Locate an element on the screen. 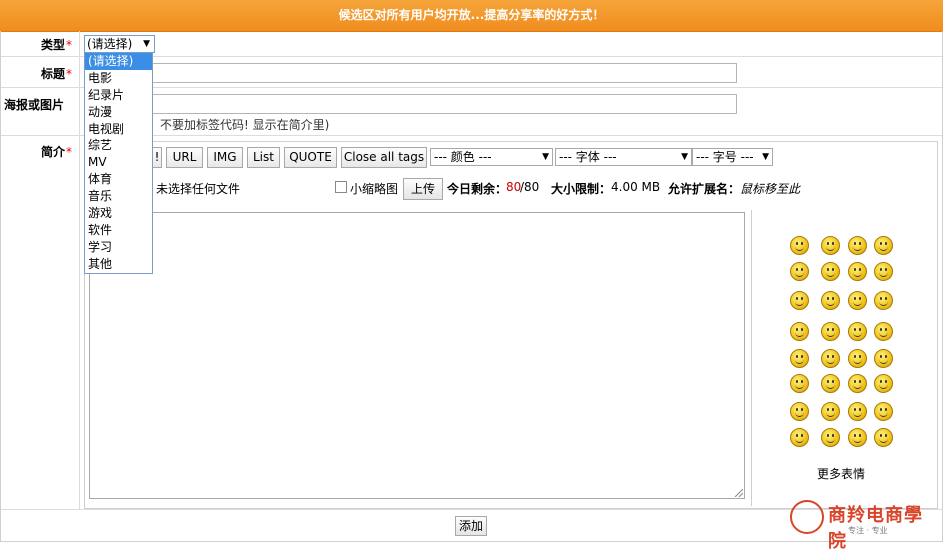 This screenshot has height=553, width=943. font-select: --- 字体 --- ▼ is located at coordinates (623, 157).